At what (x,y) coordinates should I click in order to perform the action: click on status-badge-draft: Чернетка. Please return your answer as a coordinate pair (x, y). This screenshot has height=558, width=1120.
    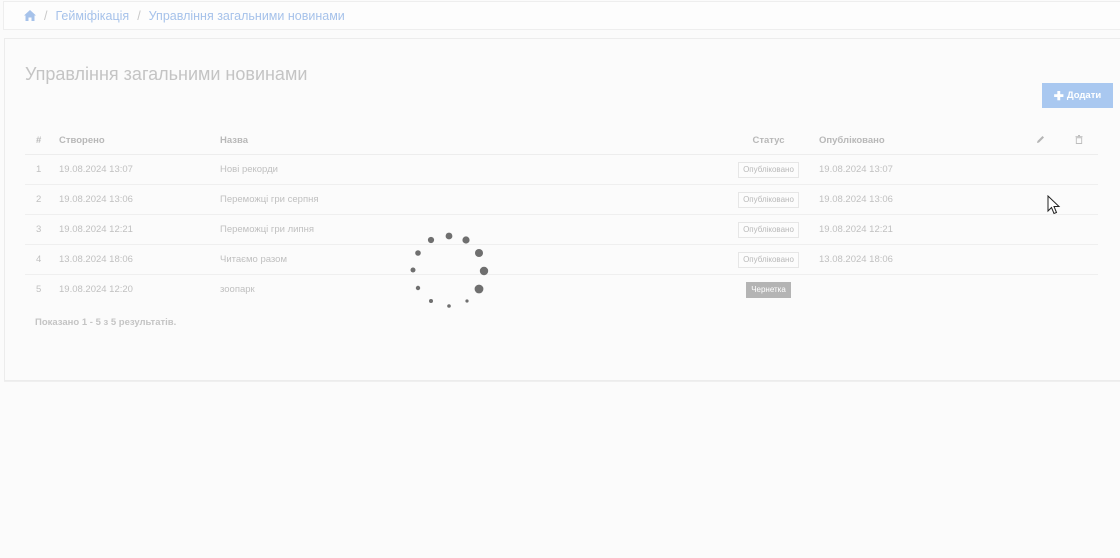
    Looking at the image, I should click on (768, 289).